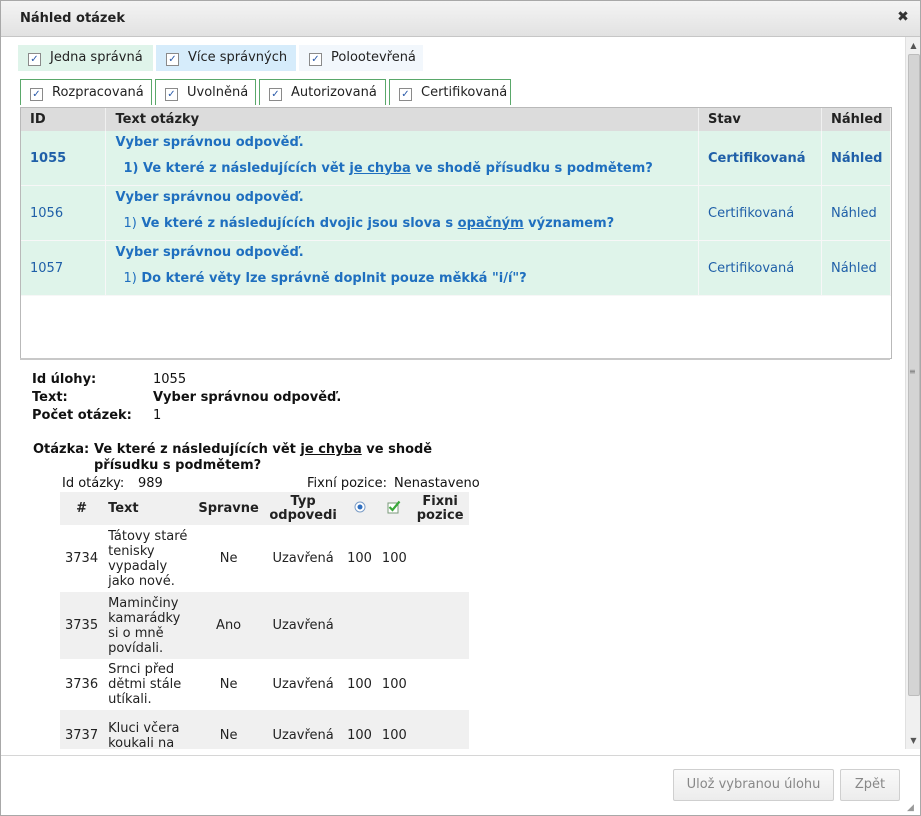  I want to click on answer-header-correct: Spravne, so click(229, 508).